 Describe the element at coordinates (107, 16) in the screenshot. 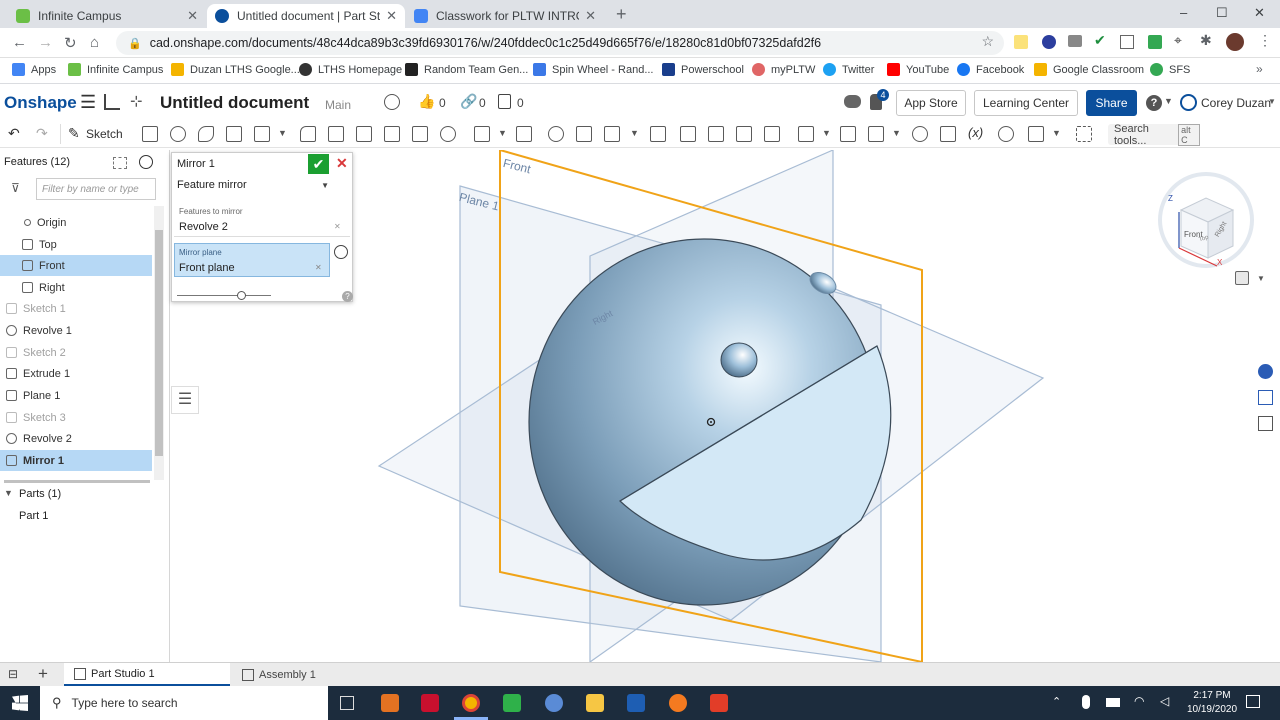

I see `browser-tab-infinite-campus: Infinite Campus ✕` at that location.